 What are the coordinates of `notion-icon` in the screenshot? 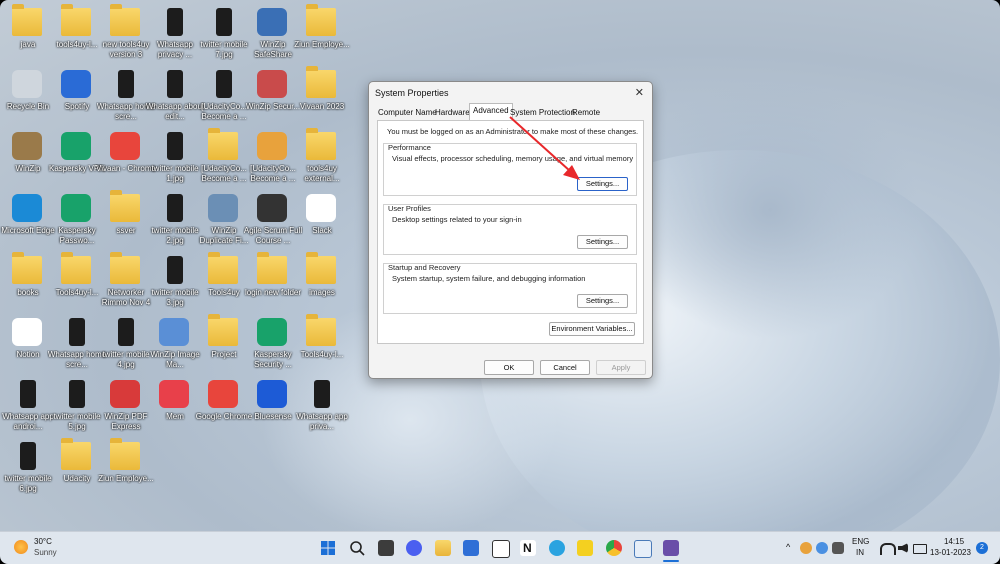 It's located at (501, 549).